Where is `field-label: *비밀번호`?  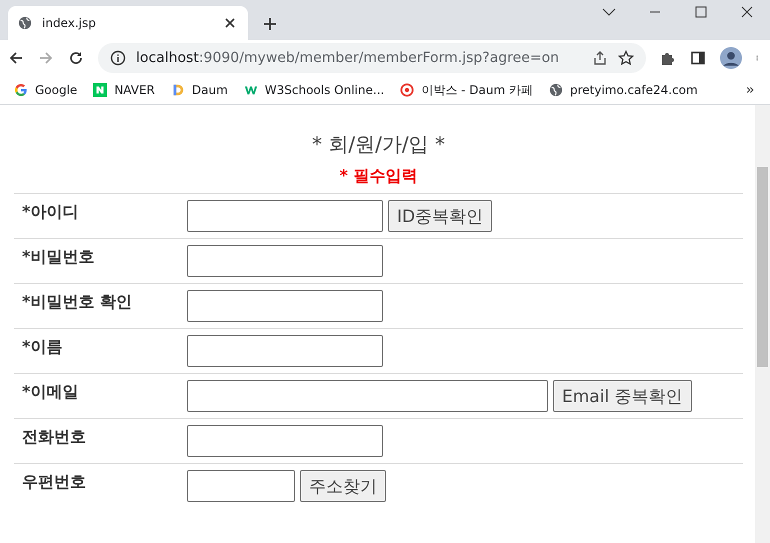
field-label: *비밀번호 is located at coordinates (58, 257).